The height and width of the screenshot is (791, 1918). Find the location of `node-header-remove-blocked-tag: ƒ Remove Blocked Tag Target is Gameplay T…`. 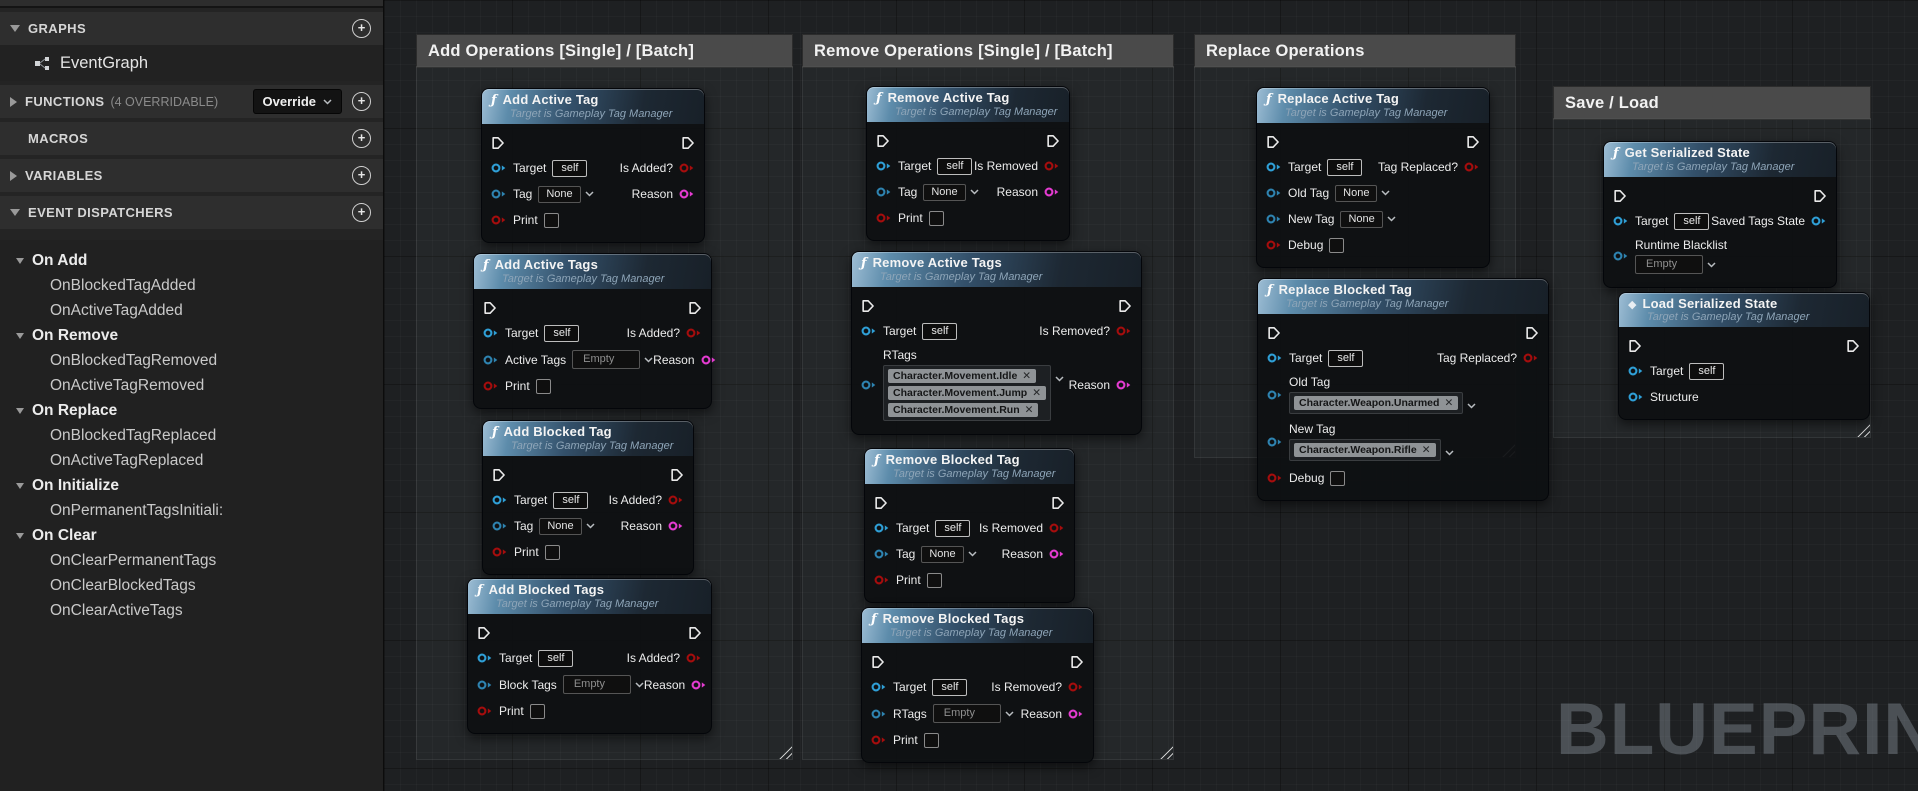

node-header-remove-blocked-tag: ƒ Remove Blocked Tag Target is Gameplay T… is located at coordinates (969, 466).